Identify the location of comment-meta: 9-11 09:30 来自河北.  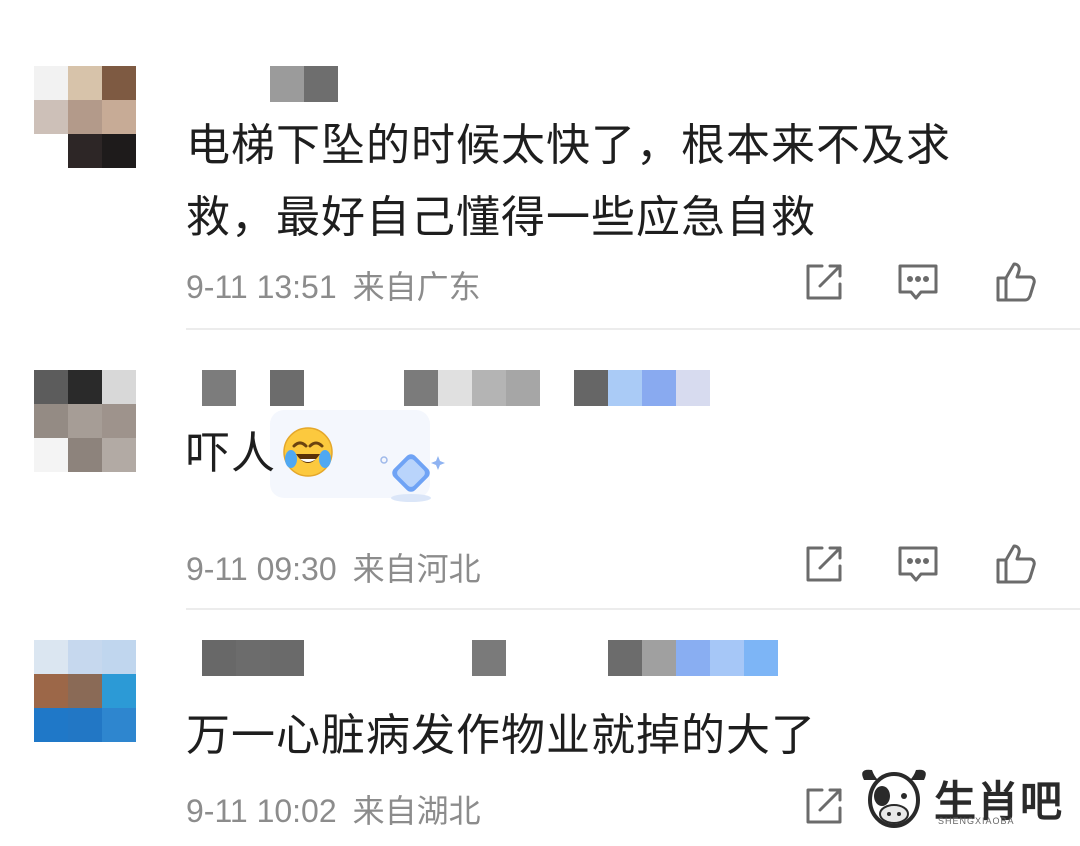
(333, 567).